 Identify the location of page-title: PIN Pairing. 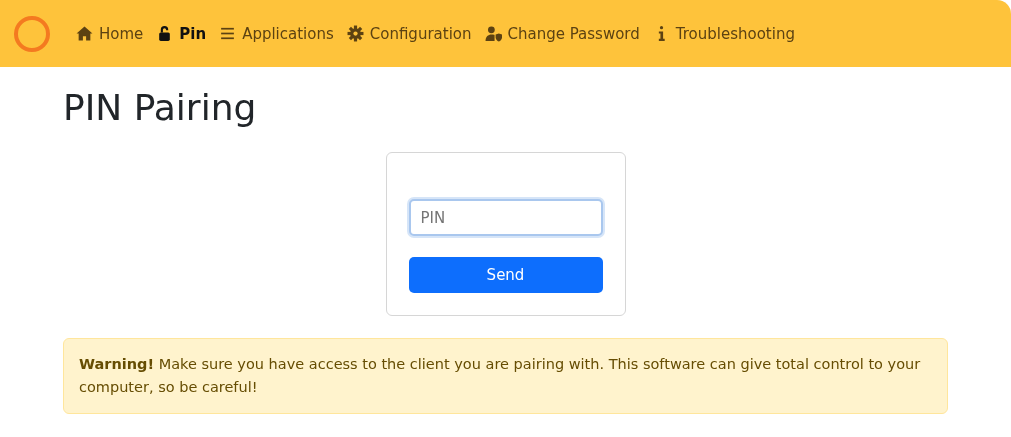
(160, 107).